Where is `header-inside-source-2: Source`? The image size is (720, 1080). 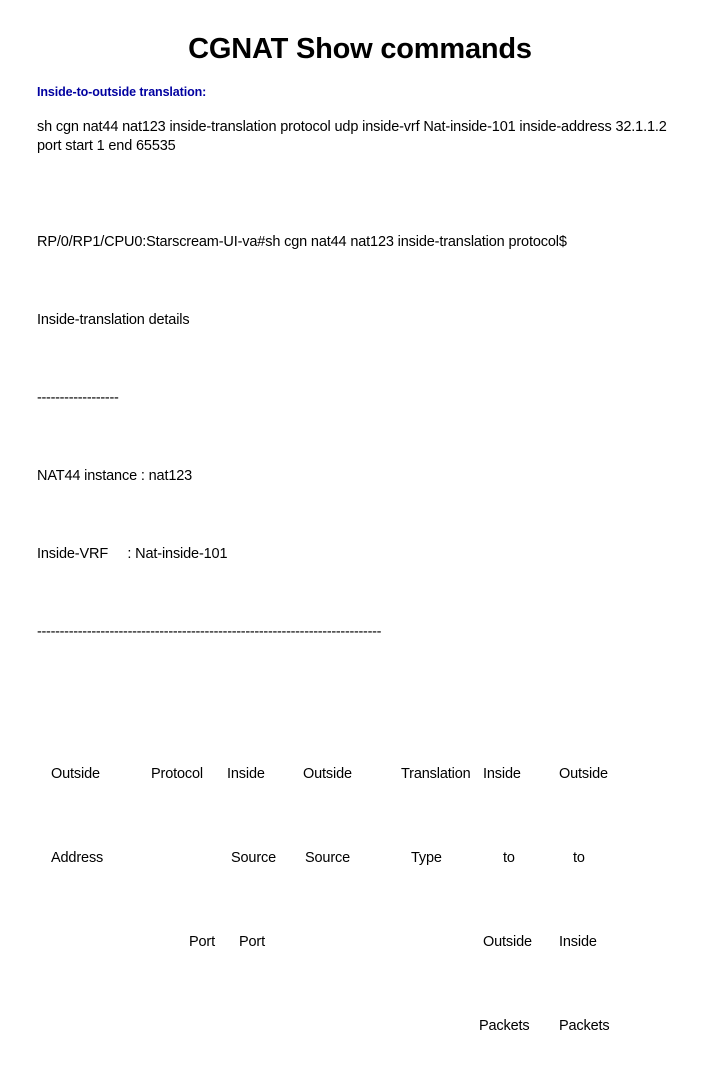
header-inside-source-2: Source is located at coordinates (260, 858).